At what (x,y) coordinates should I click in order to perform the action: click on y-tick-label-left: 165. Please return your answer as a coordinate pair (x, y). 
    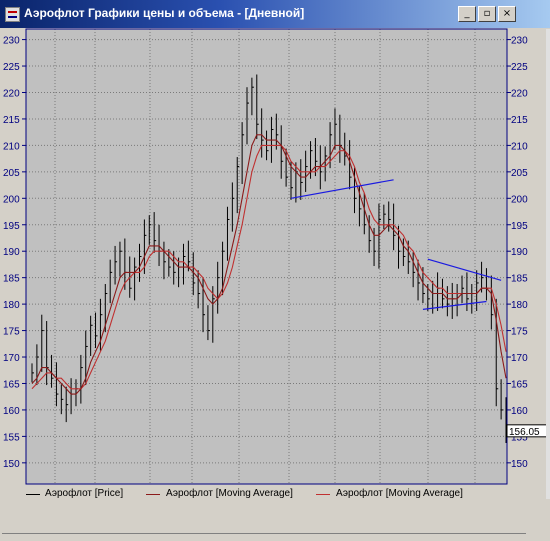
    Looking at the image, I should click on (11, 384).